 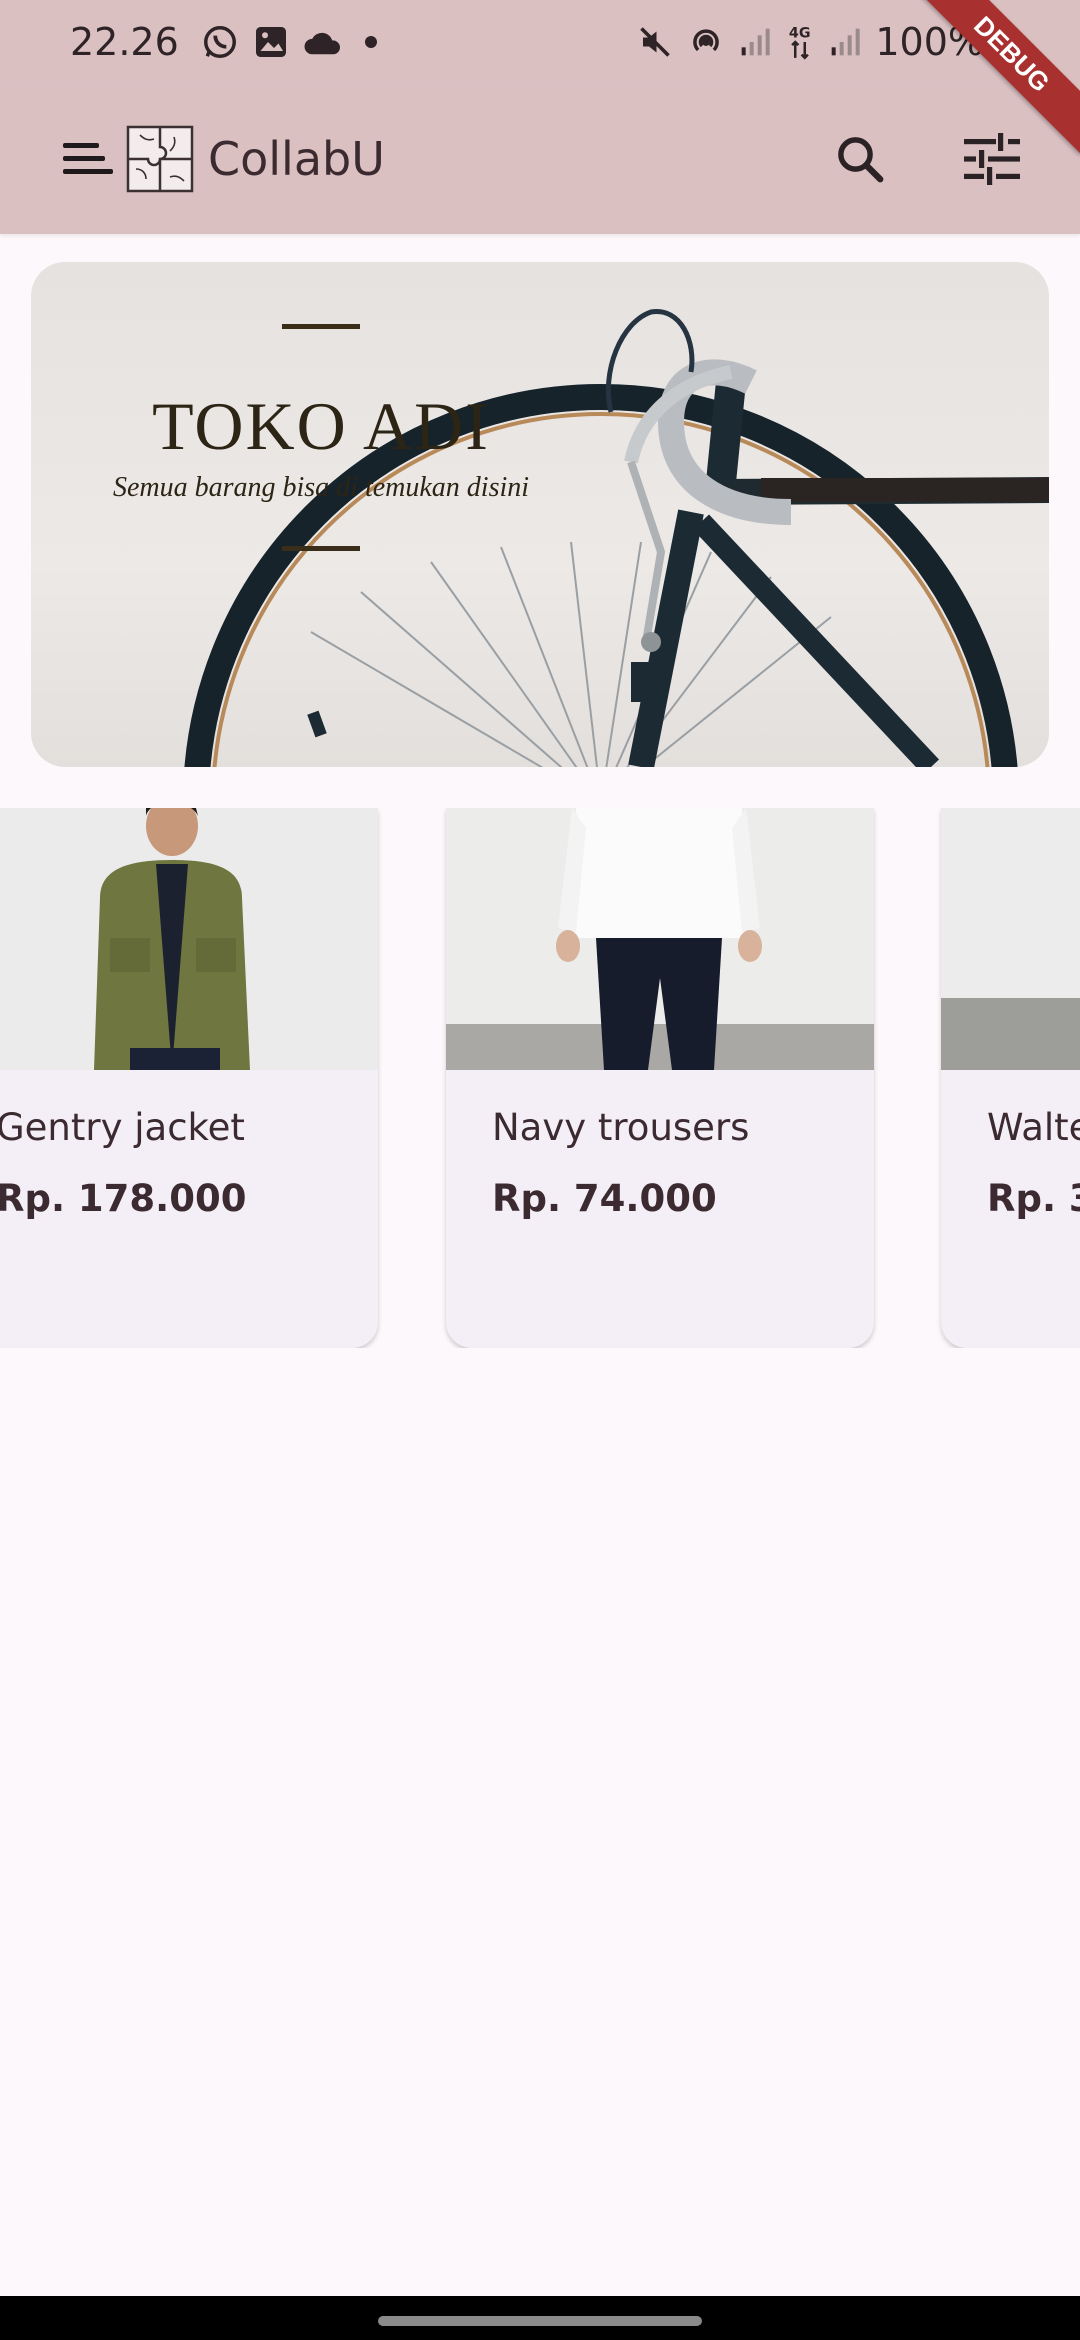 What do you see at coordinates (1010, 1078) in the screenshot?
I see `product-card: Walte Rp. 3` at bounding box center [1010, 1078].